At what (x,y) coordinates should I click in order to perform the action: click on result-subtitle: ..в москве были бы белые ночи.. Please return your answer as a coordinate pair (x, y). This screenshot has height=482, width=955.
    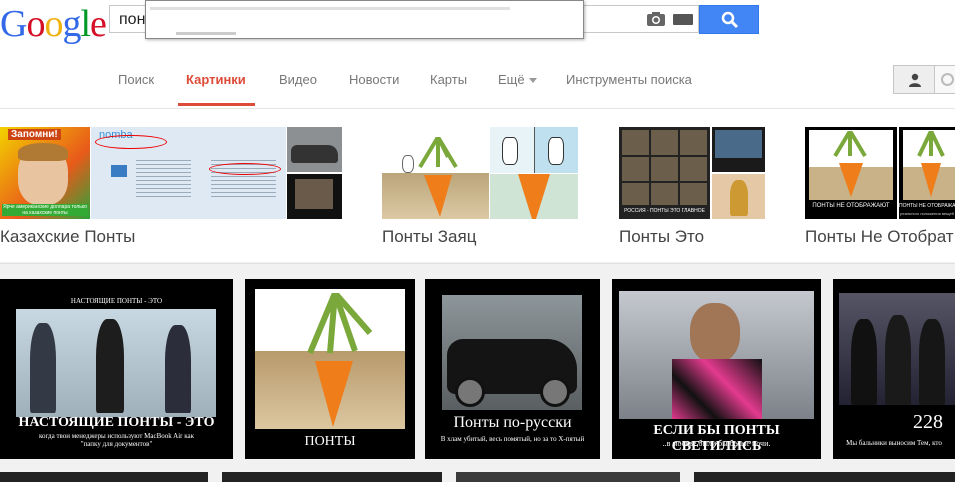
    Looking at the image, I should click on (716, 443).